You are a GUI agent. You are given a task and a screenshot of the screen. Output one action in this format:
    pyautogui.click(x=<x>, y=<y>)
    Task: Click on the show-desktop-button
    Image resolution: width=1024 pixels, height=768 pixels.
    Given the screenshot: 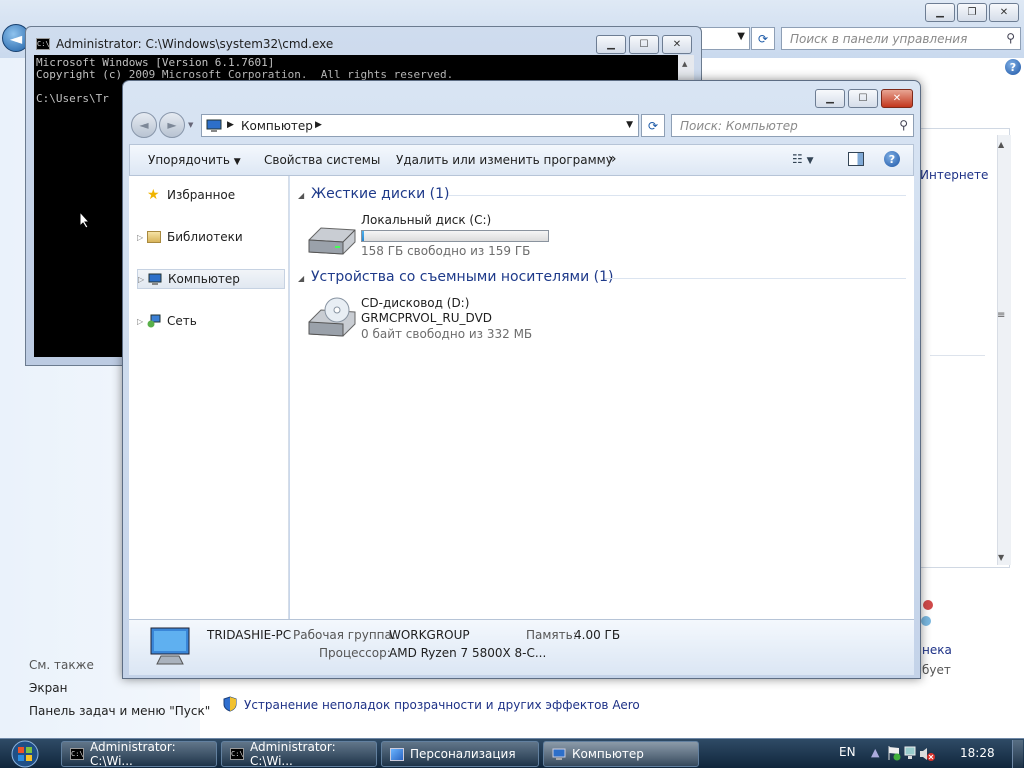 What is the action you would take?
    pyautogui.click(x=1017, y=754)
    